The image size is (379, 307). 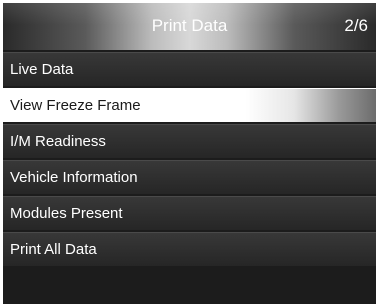 I want to click on menu-item-live-data: Live Data, so click(x=189, y=69).